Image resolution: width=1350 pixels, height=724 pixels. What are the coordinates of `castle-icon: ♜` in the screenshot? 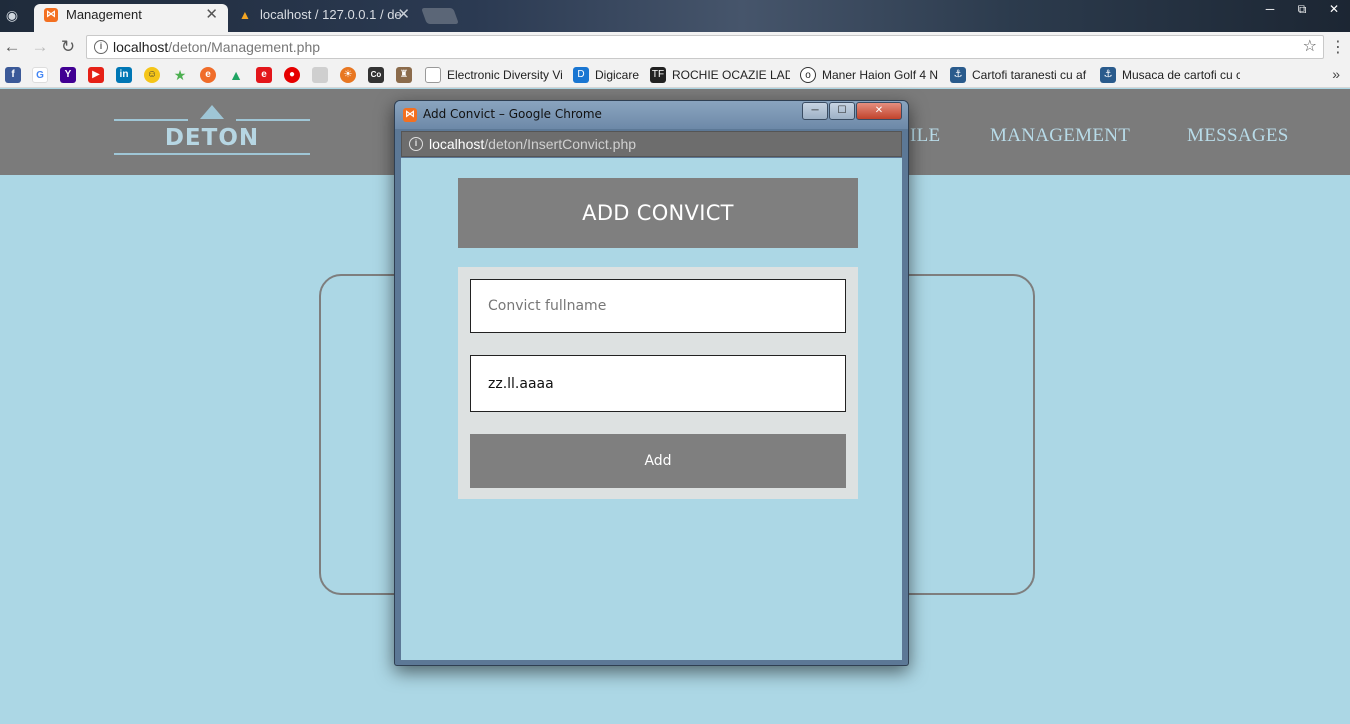 It's located at (404, 75).